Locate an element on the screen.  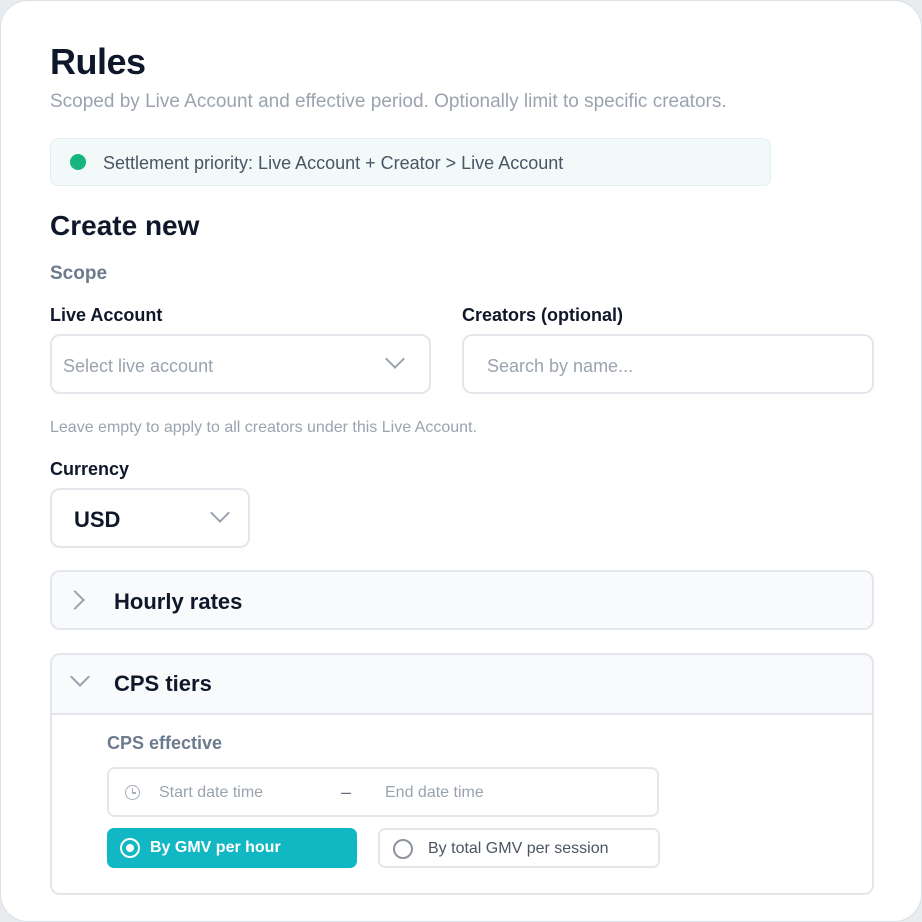
start-date-input: Start date time is located at coordinates (211, 793).